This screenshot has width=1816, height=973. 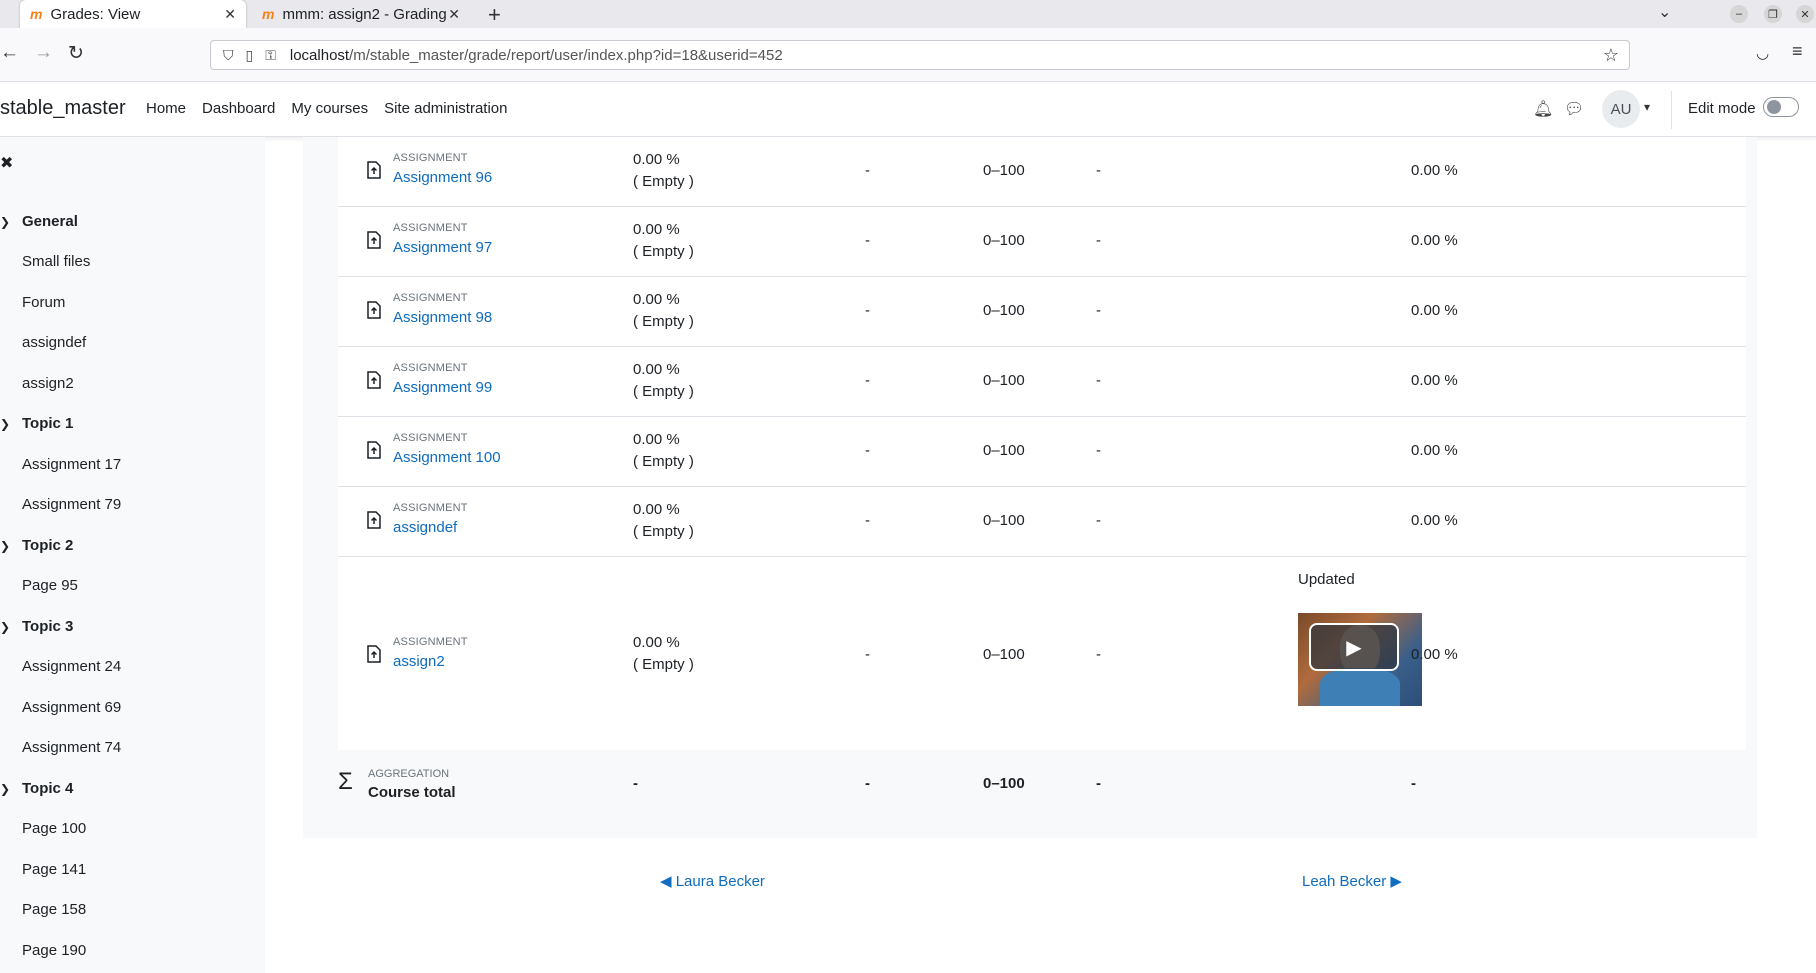 What do you see at coordinates (6, 163) in the screenshot?
I see `close-icon: ✖` at bounding box center [6, 163].